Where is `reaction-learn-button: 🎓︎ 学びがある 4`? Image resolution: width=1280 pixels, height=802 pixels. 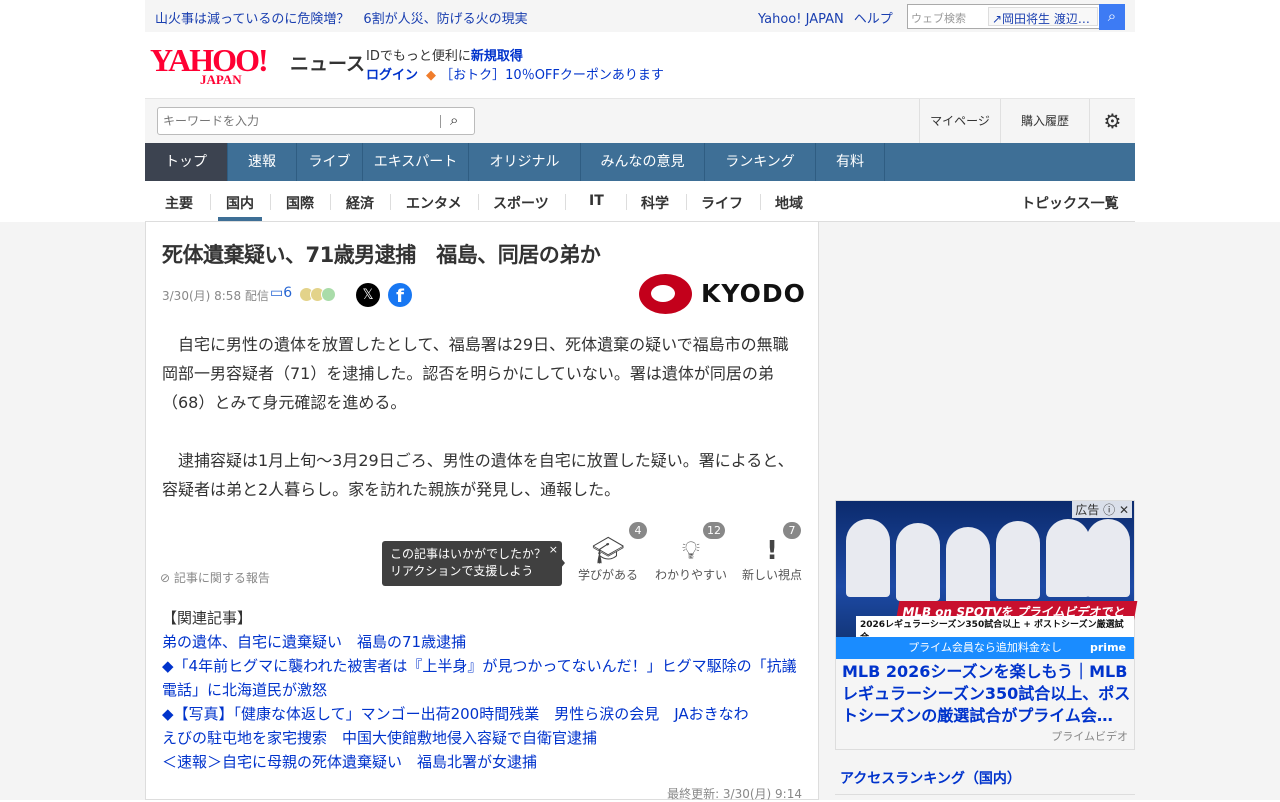
reaction-learn-button: 🎓︎ 学びがある 4 is located at coordinates (612, 552).